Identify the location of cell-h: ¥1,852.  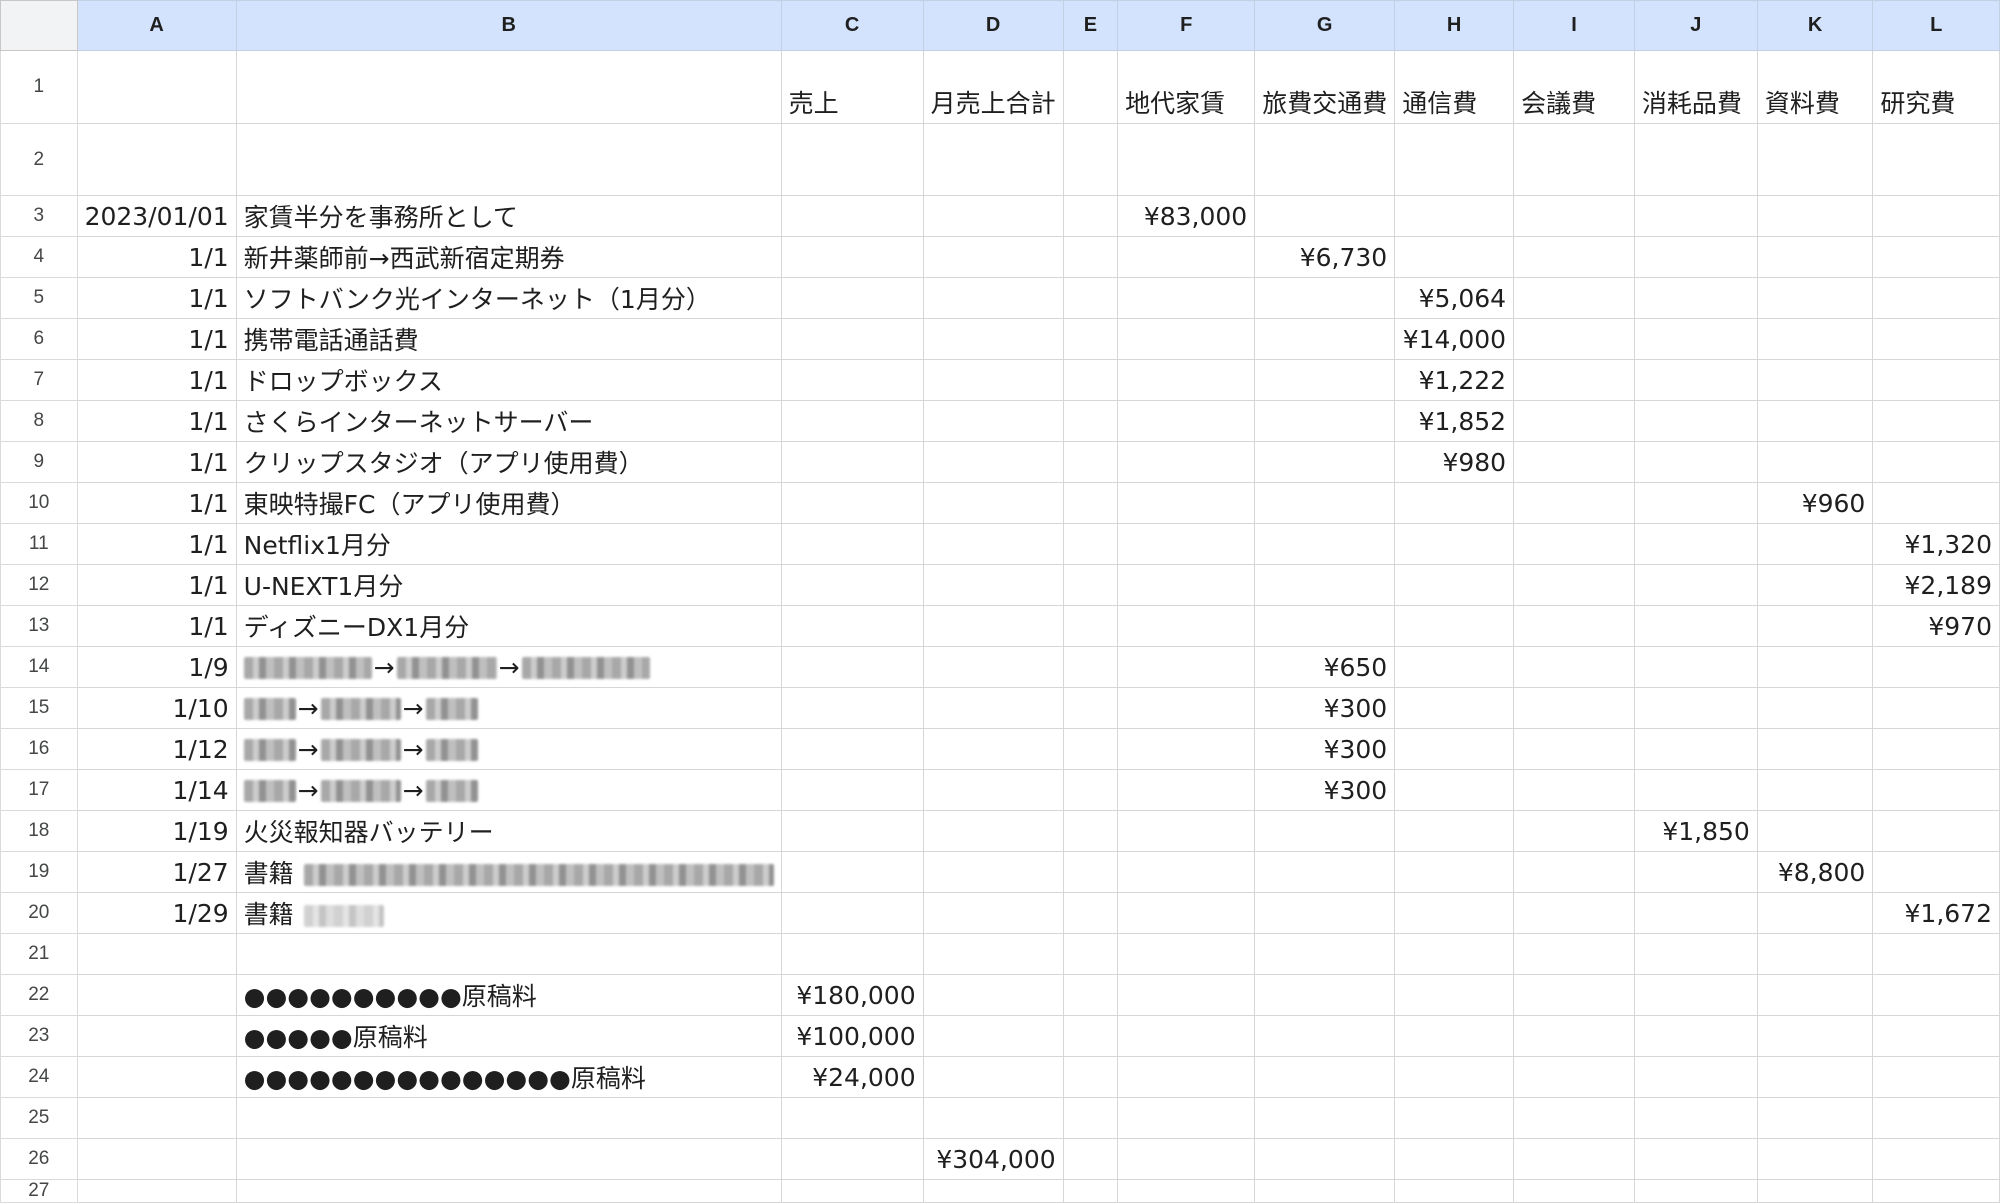
(1454, 421).